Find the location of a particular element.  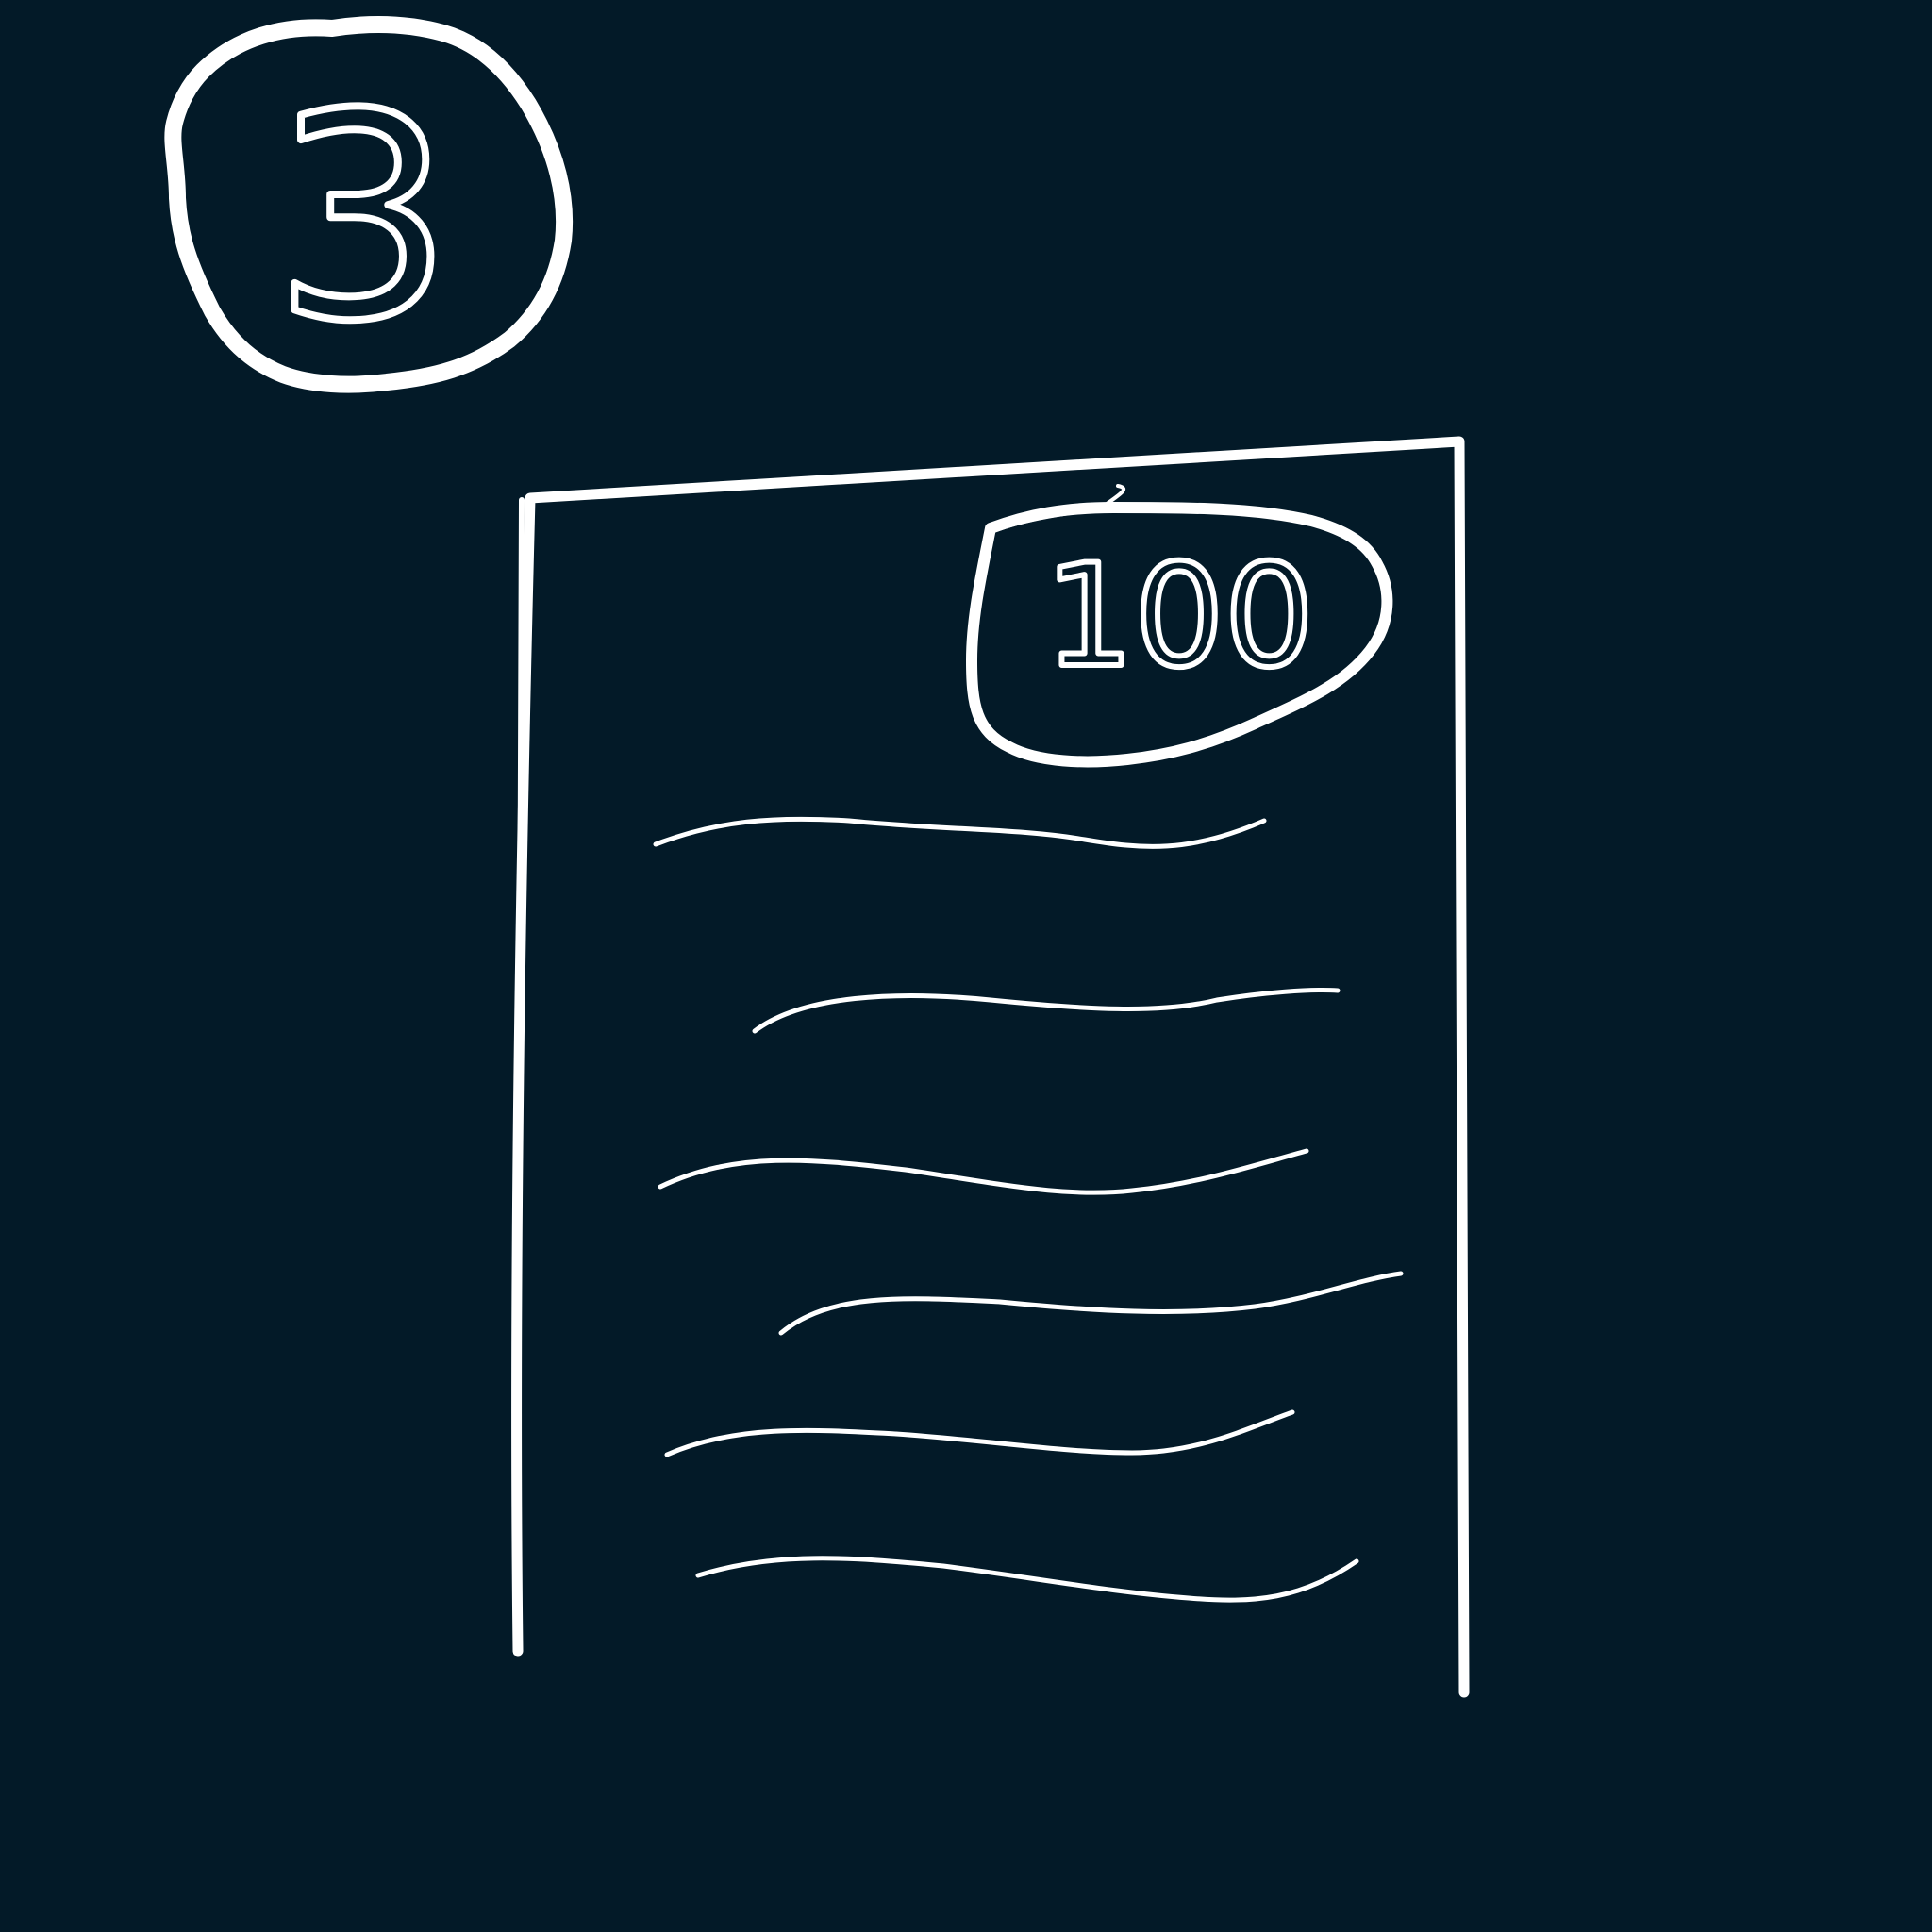

step-badge: 3 is located at coordinates (369, 205).